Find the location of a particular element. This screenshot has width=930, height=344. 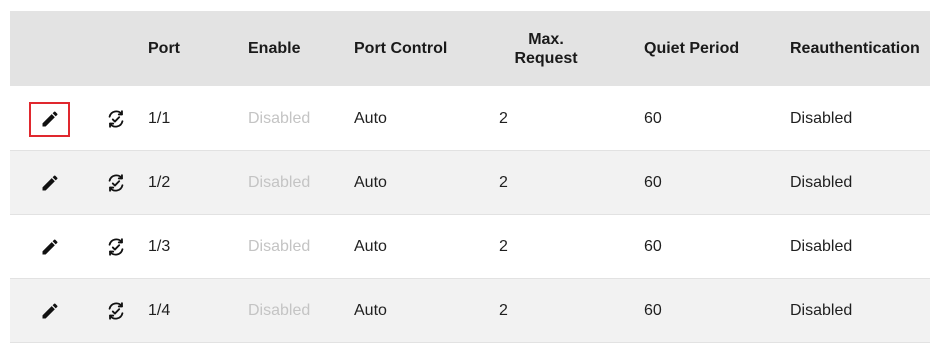

header-enable: Enable is located at coordinates (274, 48).